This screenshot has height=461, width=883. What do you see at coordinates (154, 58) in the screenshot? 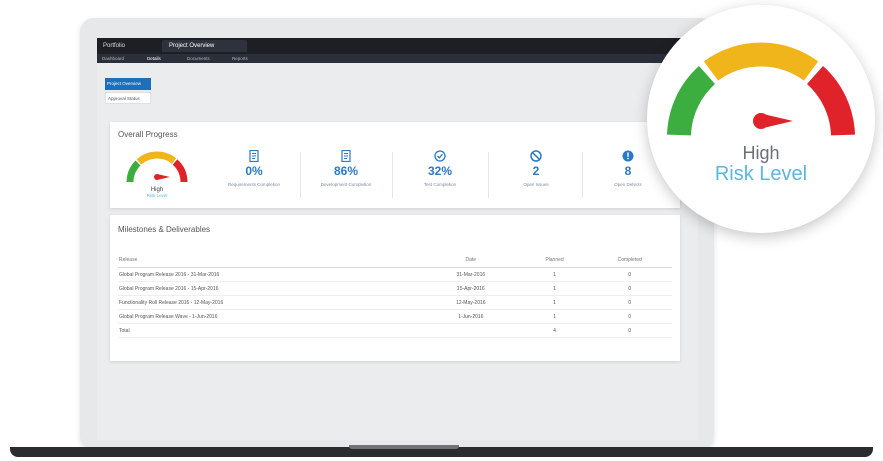
I see `subtab-1: Details` at bounding box center [154, 58].